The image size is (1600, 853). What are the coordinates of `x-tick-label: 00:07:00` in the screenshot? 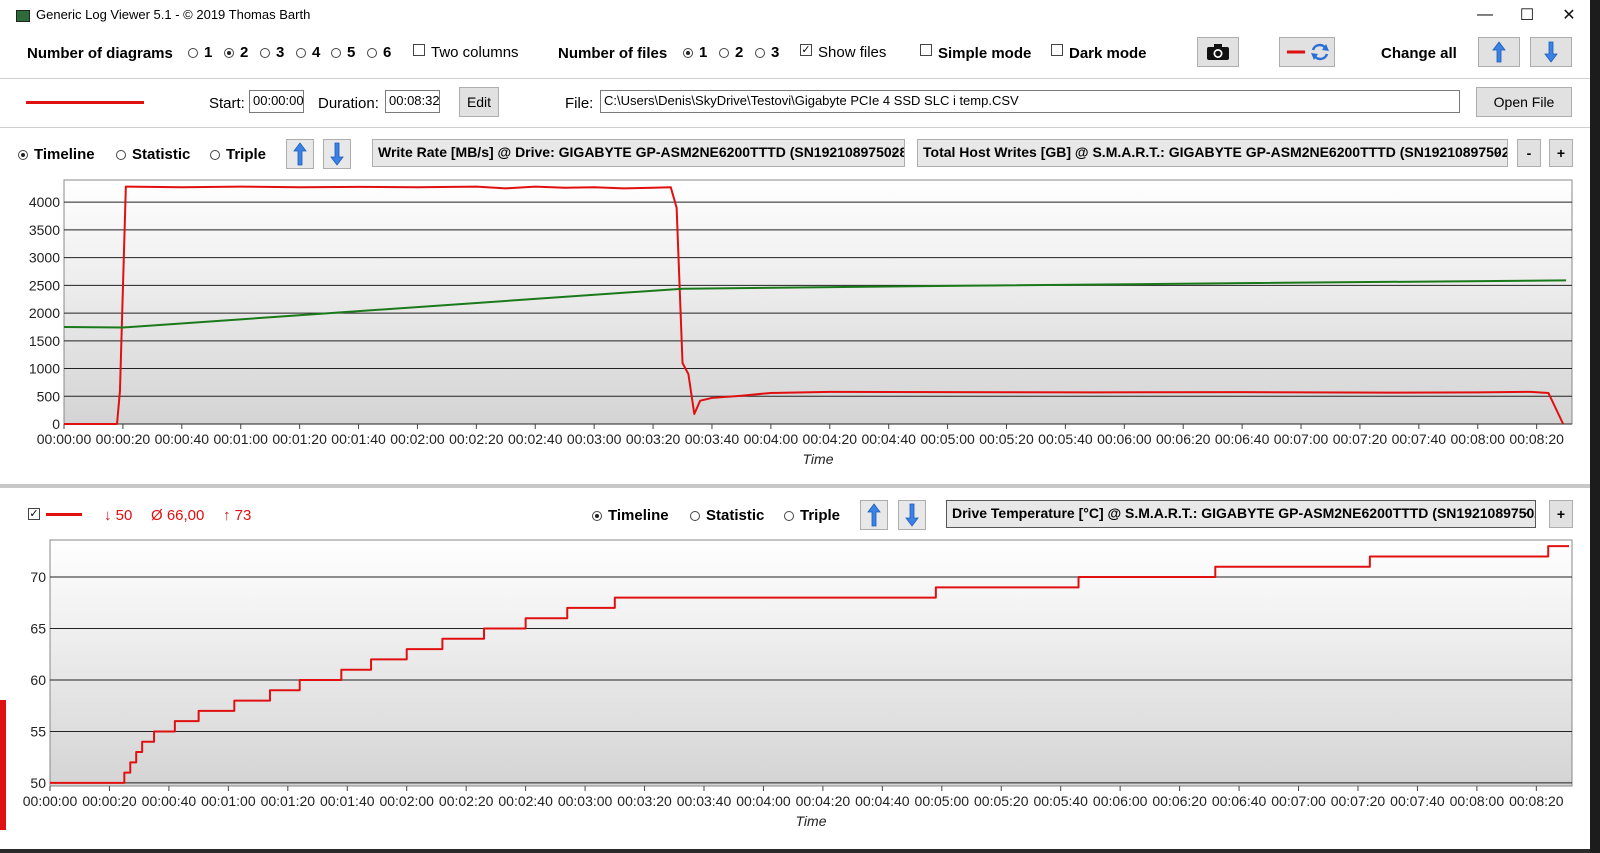 It's located at (1301, 439).